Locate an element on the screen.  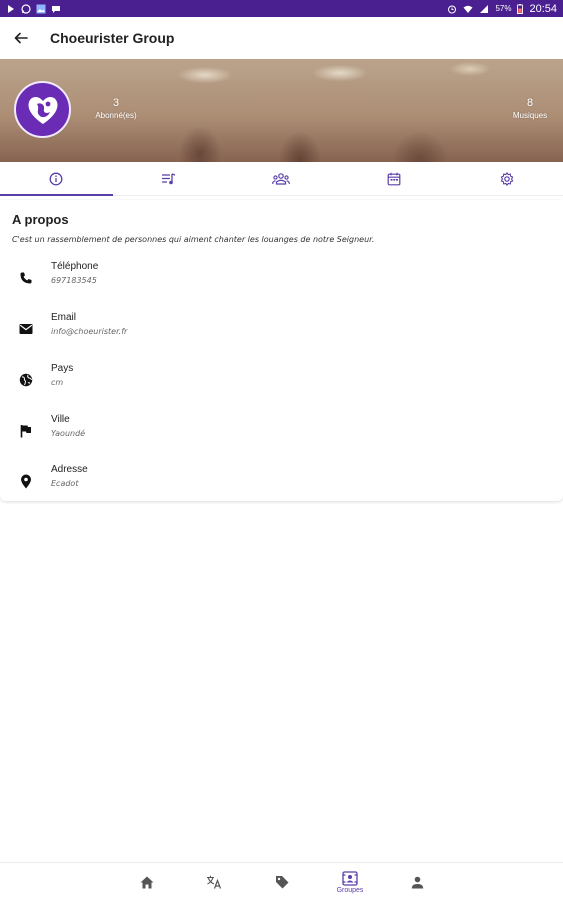
group-avatar is located at coordinates (42, 109).